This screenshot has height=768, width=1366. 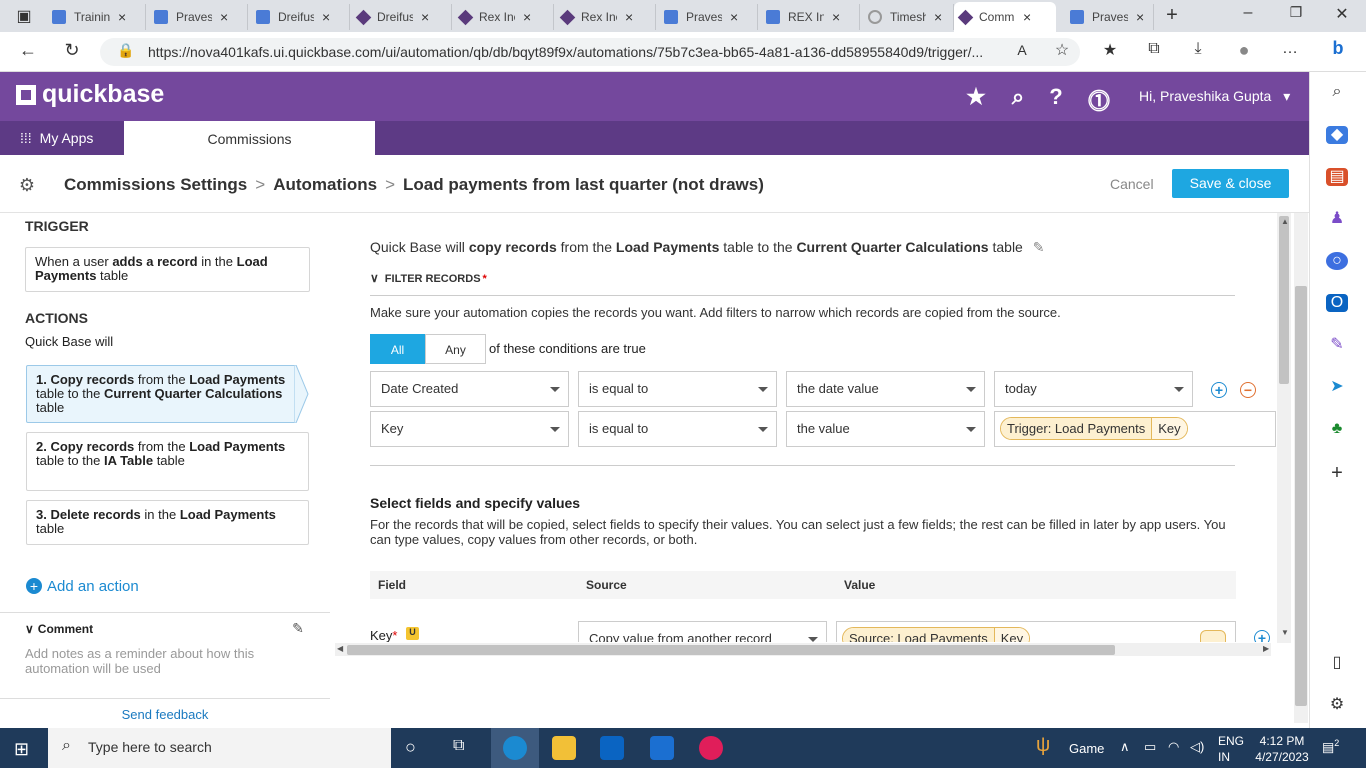 I want to click on add-field-icon: +, so click(x=1262, y=636).